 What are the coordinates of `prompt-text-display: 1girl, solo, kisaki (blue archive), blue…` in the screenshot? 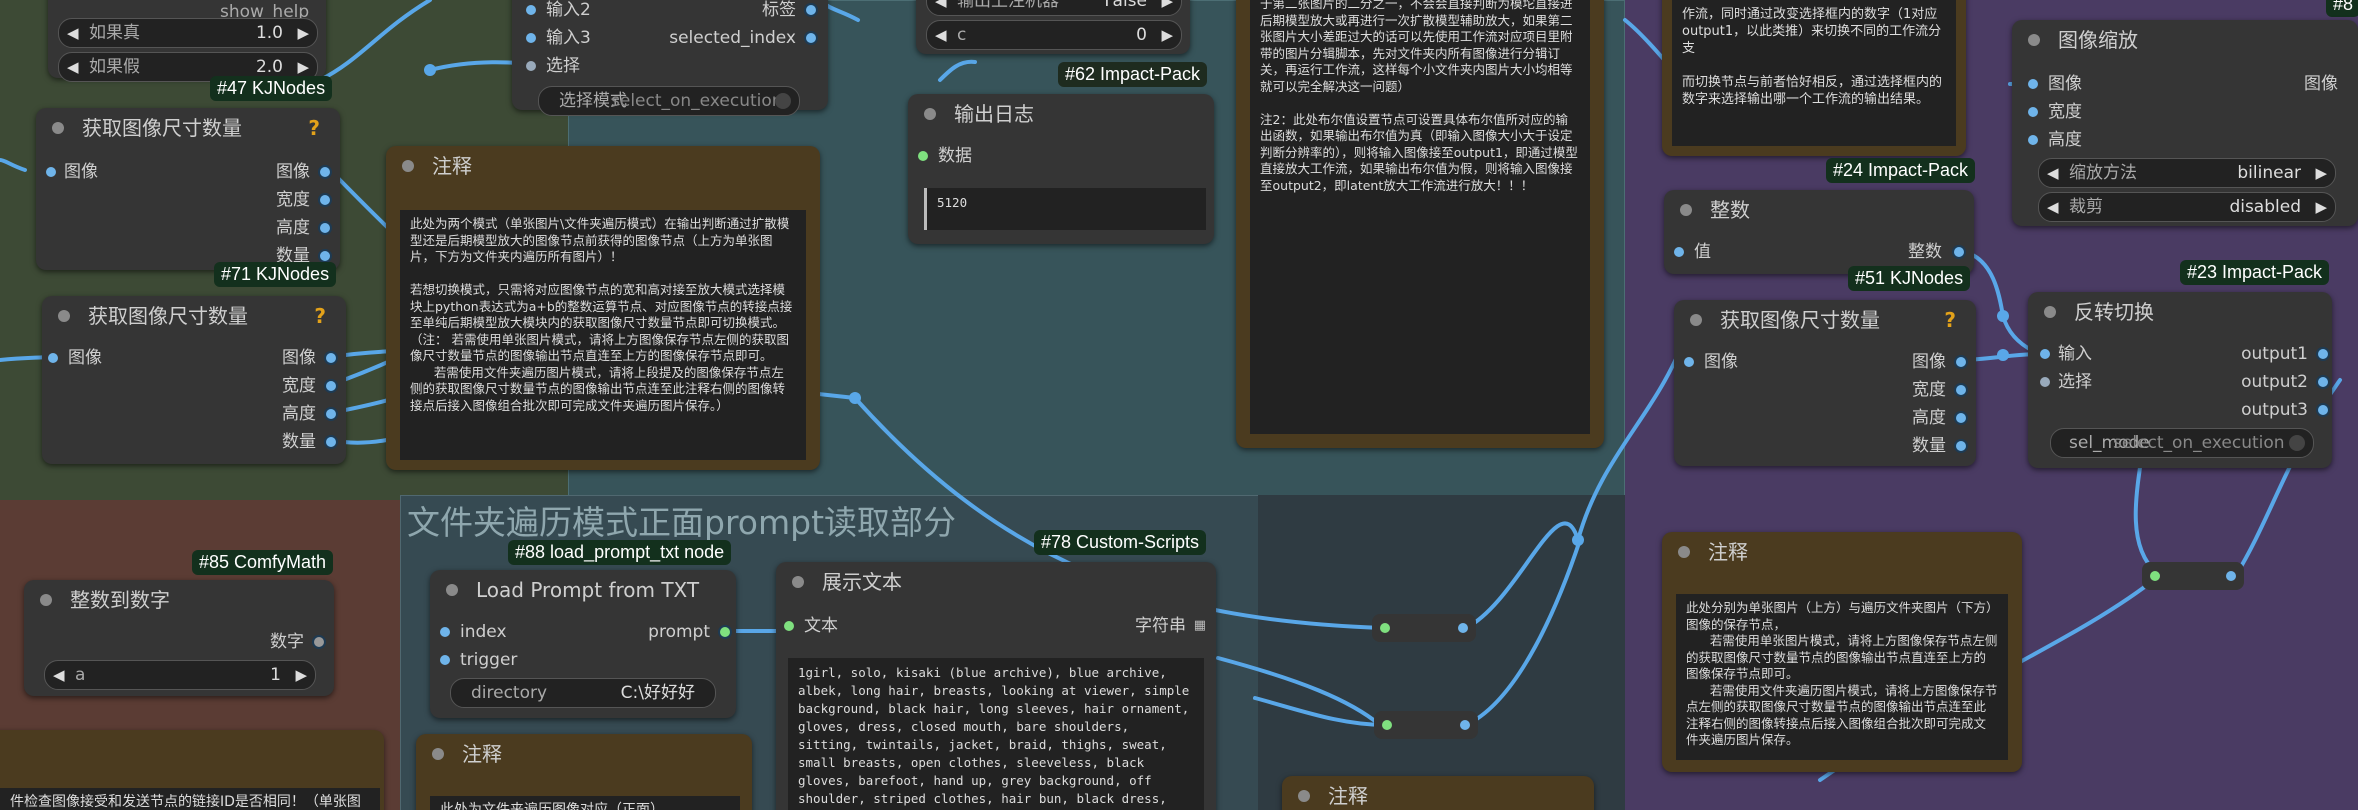 It's located at (996, 734).